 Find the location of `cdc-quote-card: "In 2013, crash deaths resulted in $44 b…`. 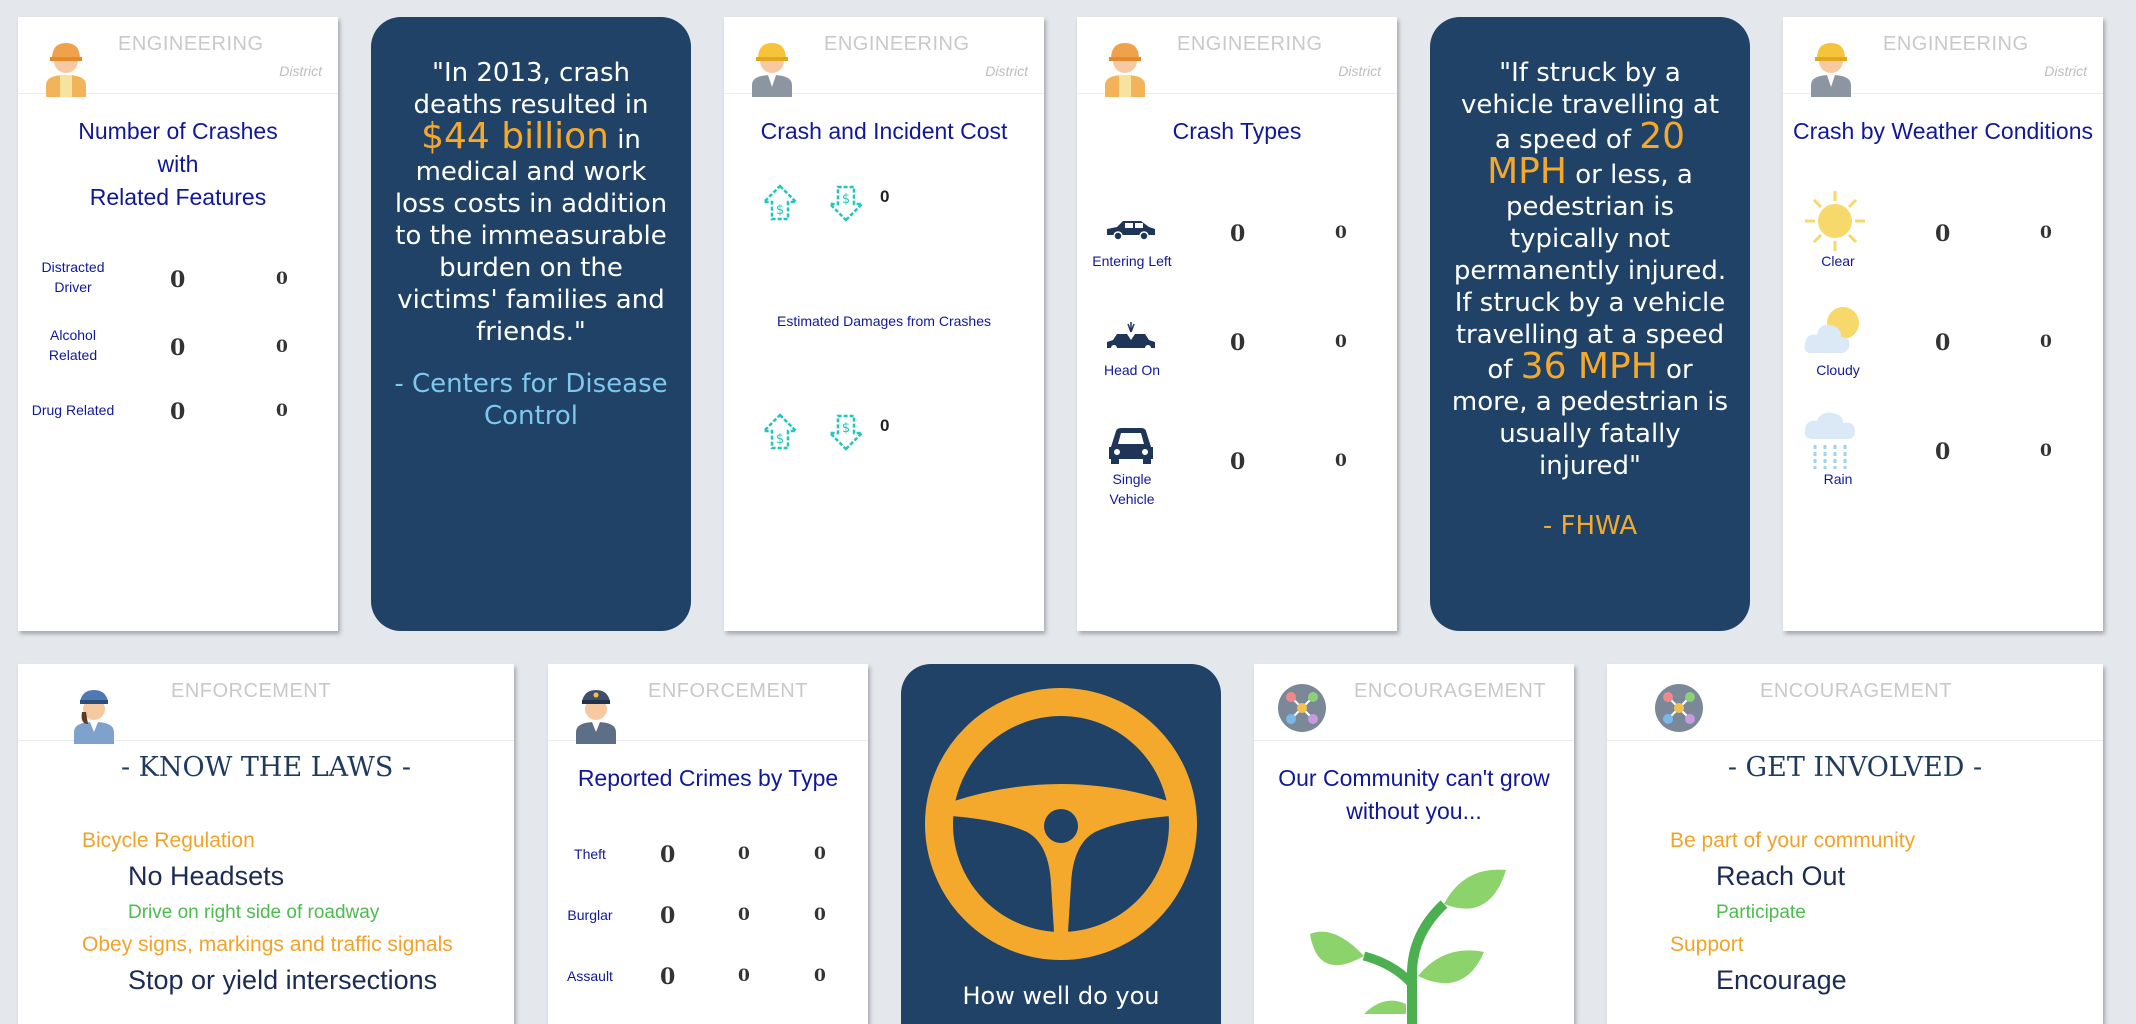

cdc-quote-card: "In 2013, crash deaths resulted in $44 b… is located at coordinates (531, 324).